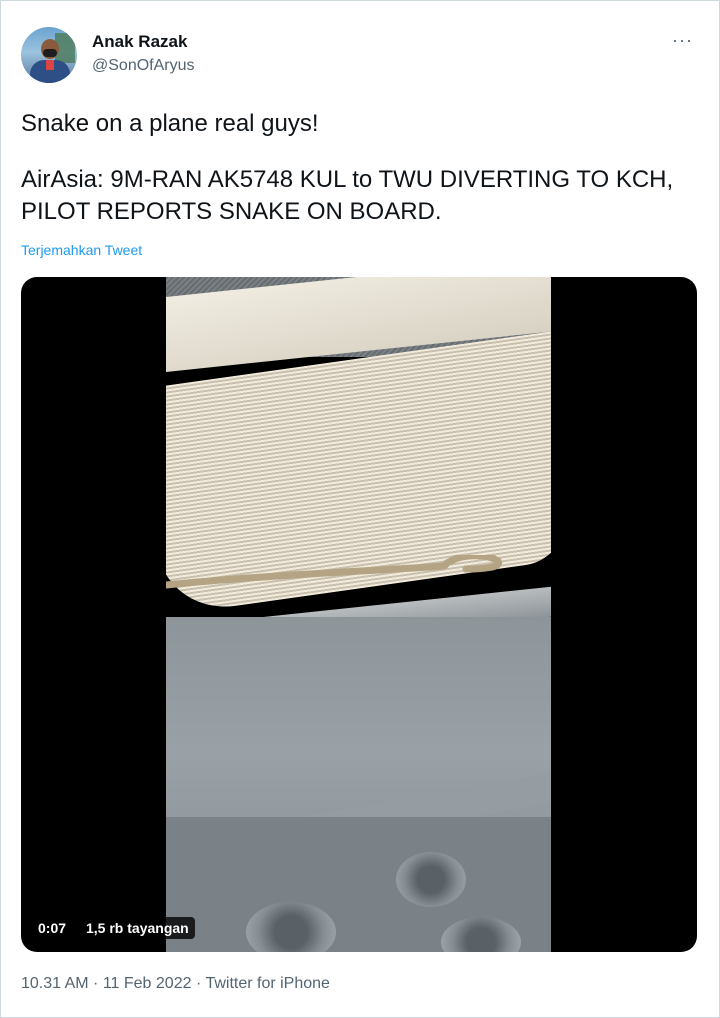 This screenshot has height=1018, width=720. What do you see at coordinates (81, 250) in the screenshot?
I see `translate-tweet-link: Terjemahkan Tweet` at bounding box center [81, 250].